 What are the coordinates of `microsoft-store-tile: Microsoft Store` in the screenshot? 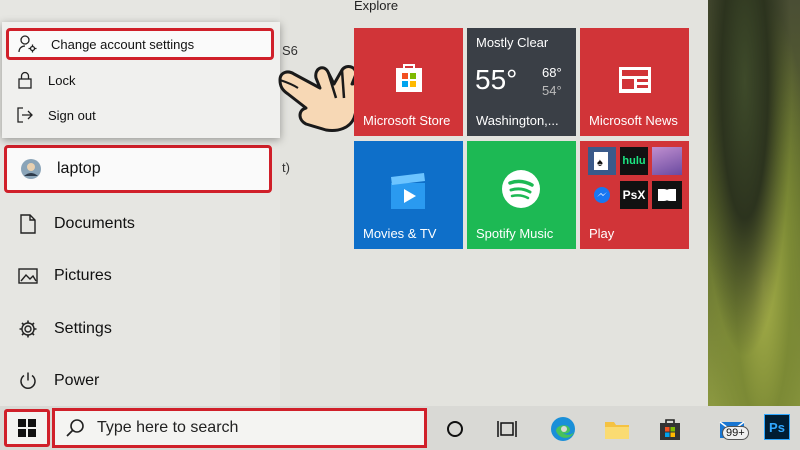 It's located at (408, 82).